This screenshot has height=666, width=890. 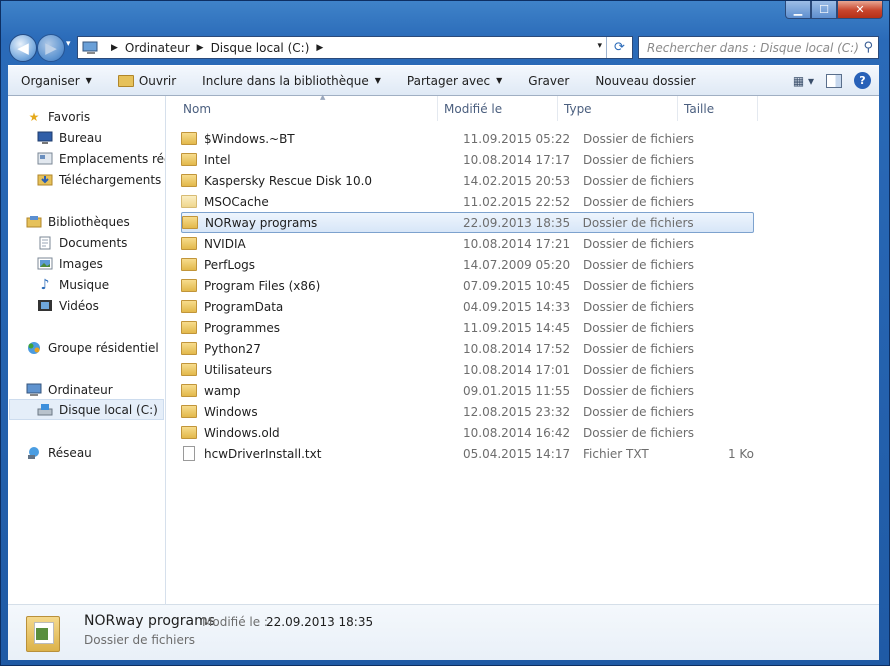 What do you see at coordinates (834, 80) in the screenshot?
I see `preview-pane-icon` at bounding box center [834, 80].